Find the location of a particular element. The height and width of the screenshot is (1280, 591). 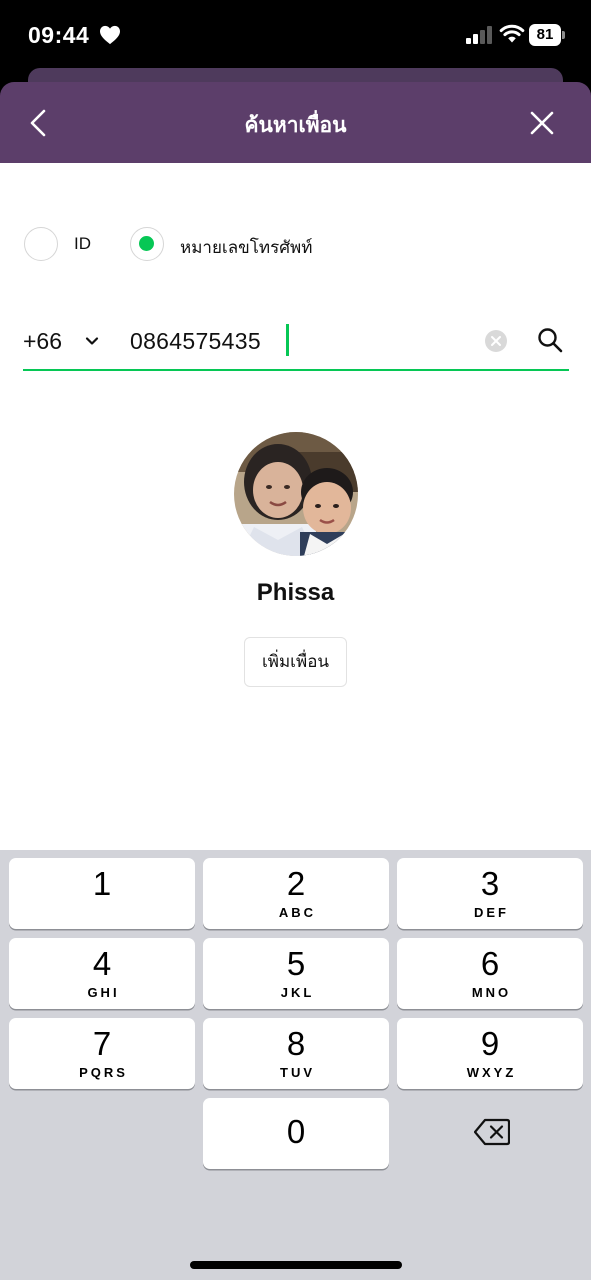

battery-level: 81 is located at coordinates (545, 35).